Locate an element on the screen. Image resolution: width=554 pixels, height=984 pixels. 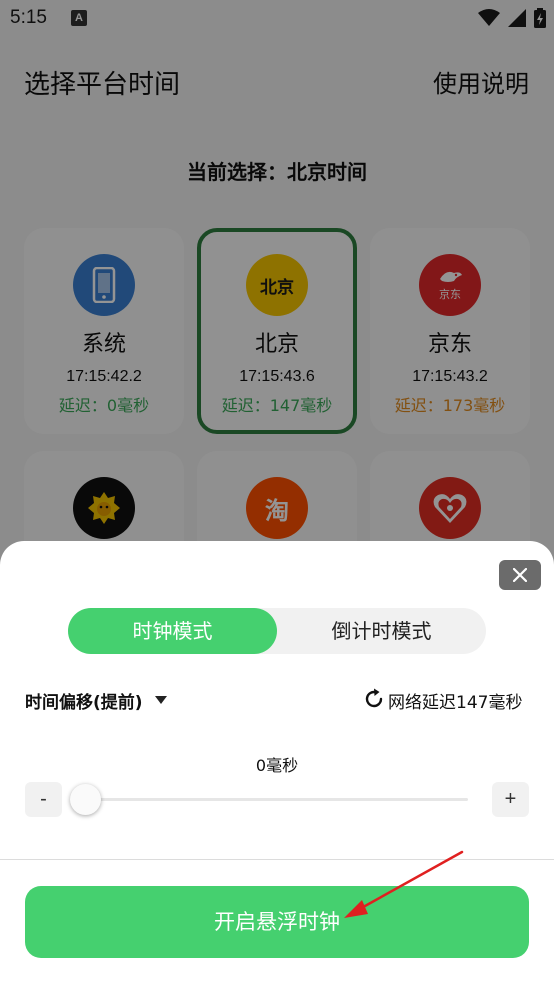
refresh-icon is located at coordinates (374, 699).